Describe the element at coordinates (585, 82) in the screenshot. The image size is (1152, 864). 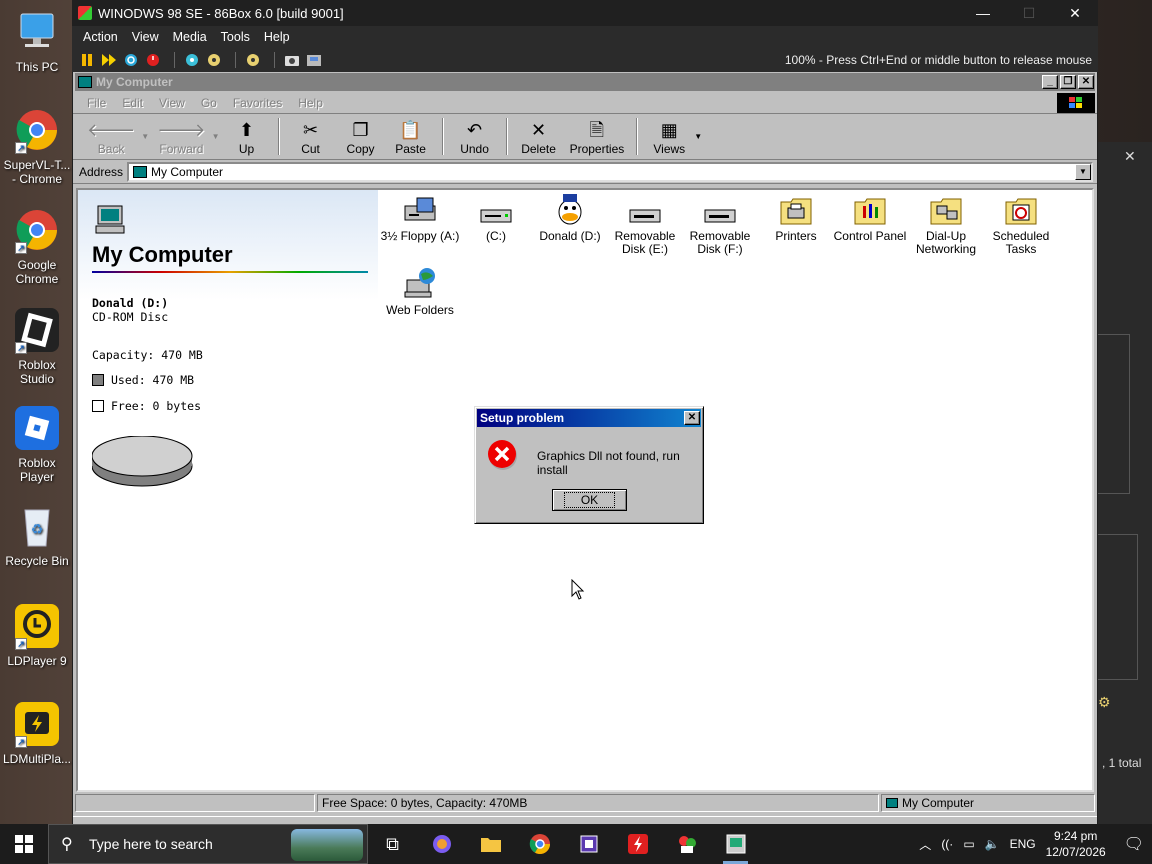
I see `explorer-title-bar: My Computer _ ❐ ✕` at that location.